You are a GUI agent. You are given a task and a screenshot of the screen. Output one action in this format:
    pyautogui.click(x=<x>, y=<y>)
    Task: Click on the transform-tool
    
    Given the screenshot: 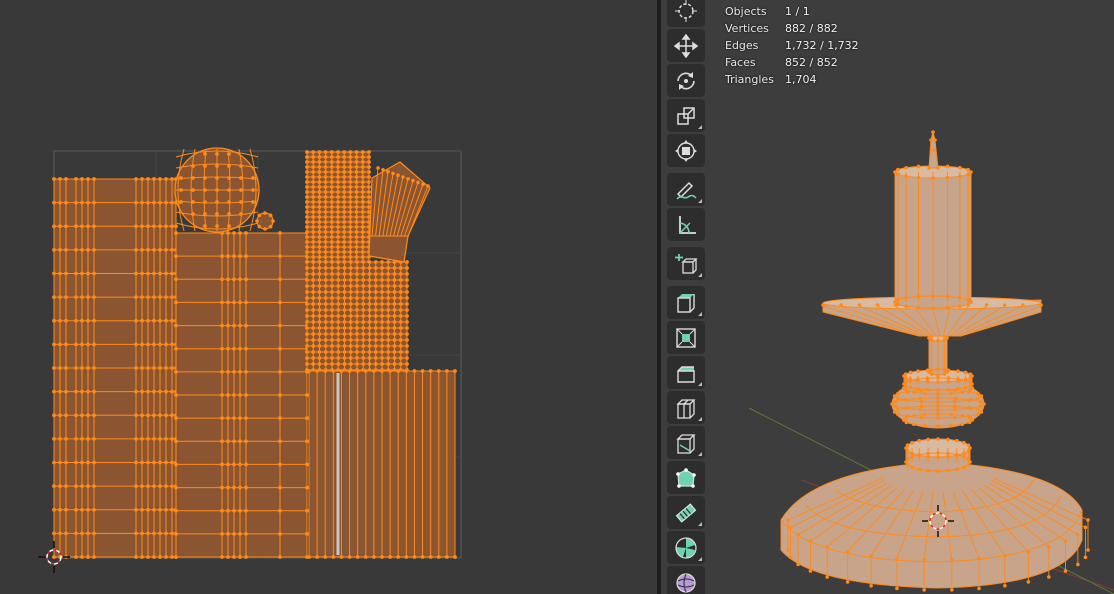 What is the action you would take?
    pyautogui.click(x=686, y=150)
    